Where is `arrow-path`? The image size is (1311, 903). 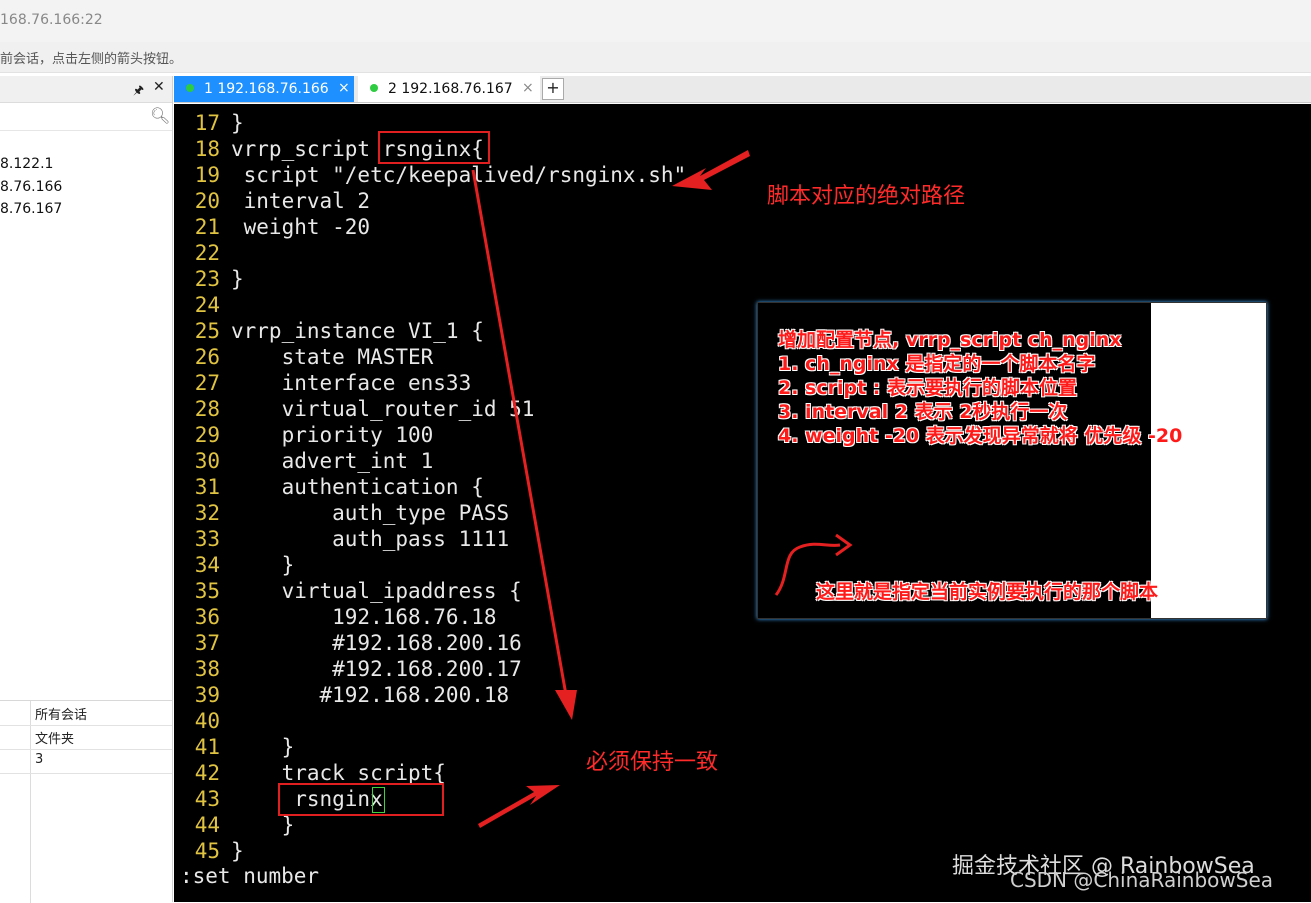 arrow-path is located at coordinates (711, 170).